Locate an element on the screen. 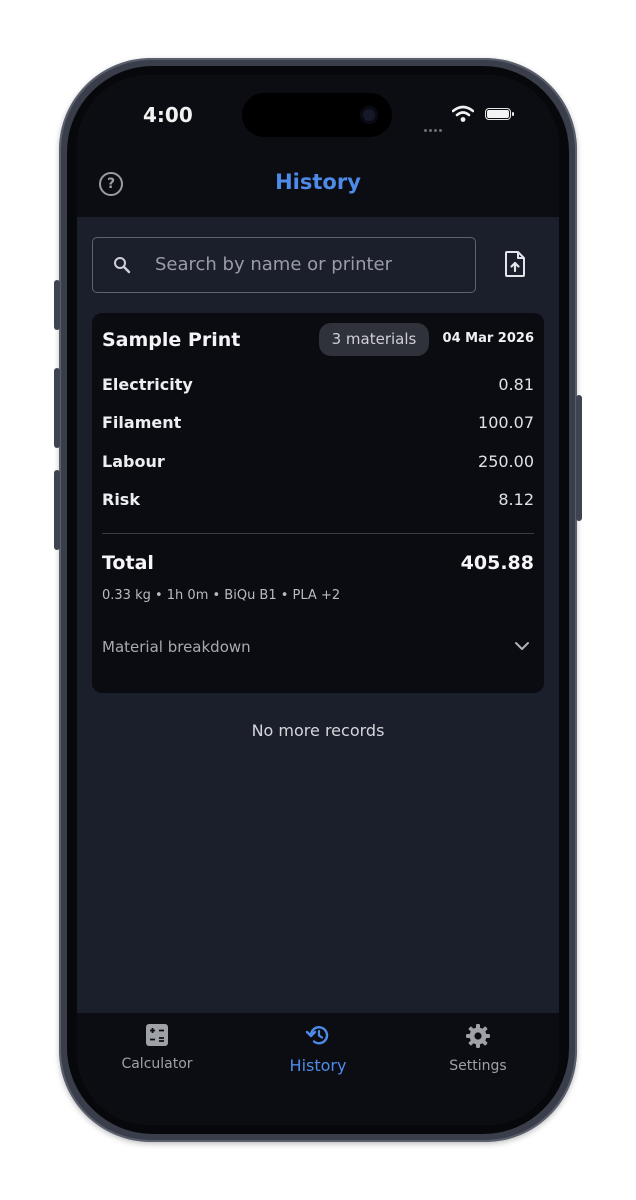  bottom-navigation: Calculator History Settings is located at coordinates (318, 1069).